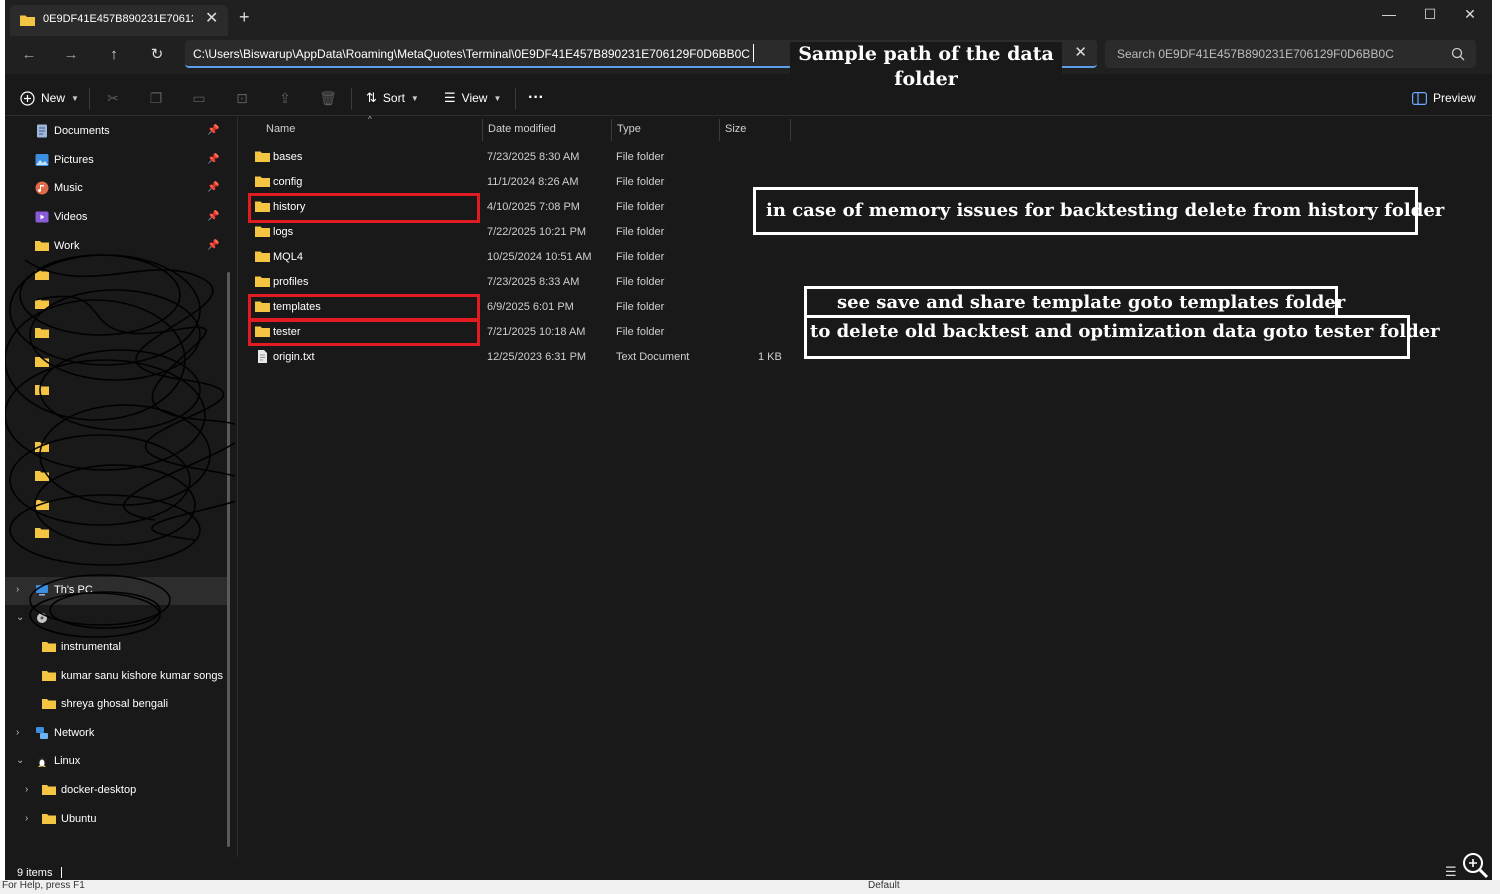 Image resolution: width=1500 pixels, height=894 pixels. I want to click on text-document-icon, so click(262, 356).